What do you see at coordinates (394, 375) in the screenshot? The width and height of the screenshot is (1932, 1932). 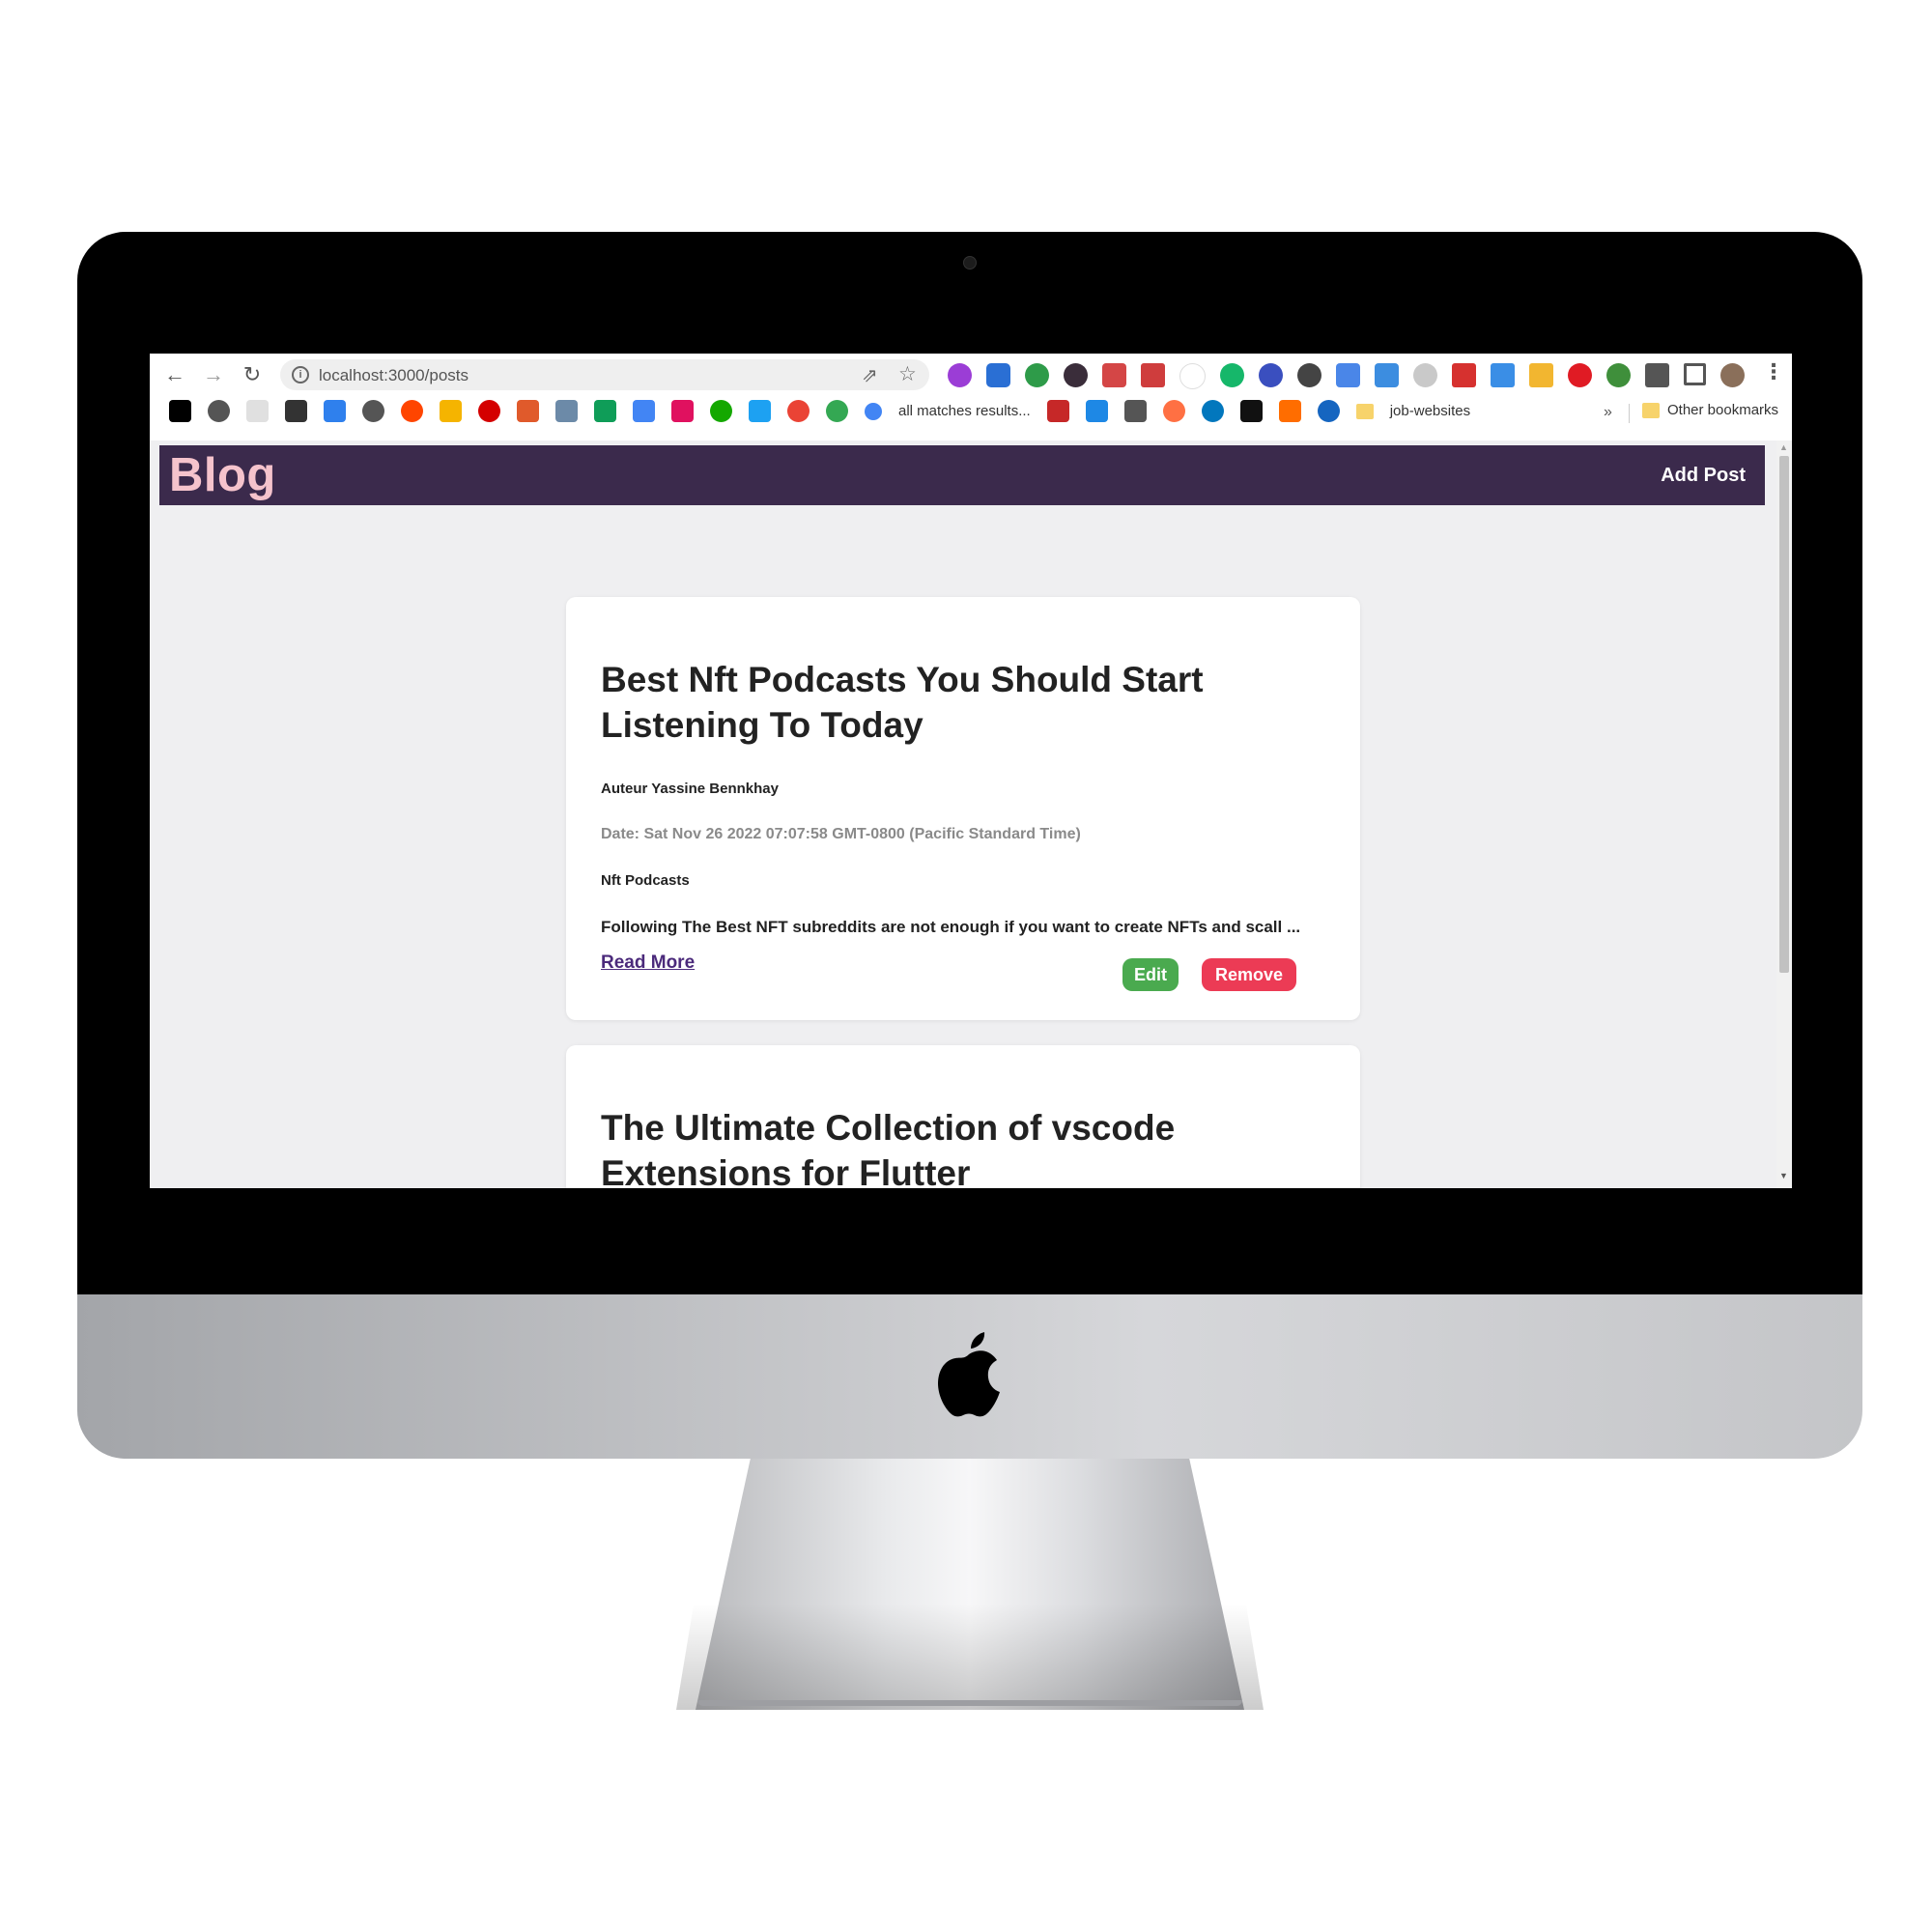 I see `url-text: localhost:3000/posts` at bounding box center [394, 375].